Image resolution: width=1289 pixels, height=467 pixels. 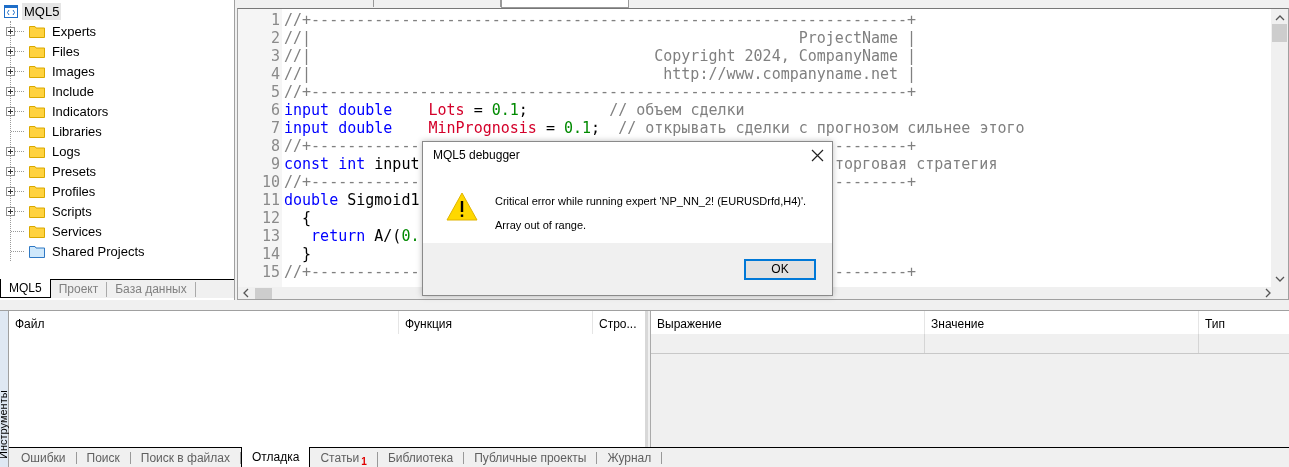 What do you see at coordinates (630, 458) in the screenshot?
I see `panel-tab: Журнал` at bounding box center [630, 458].